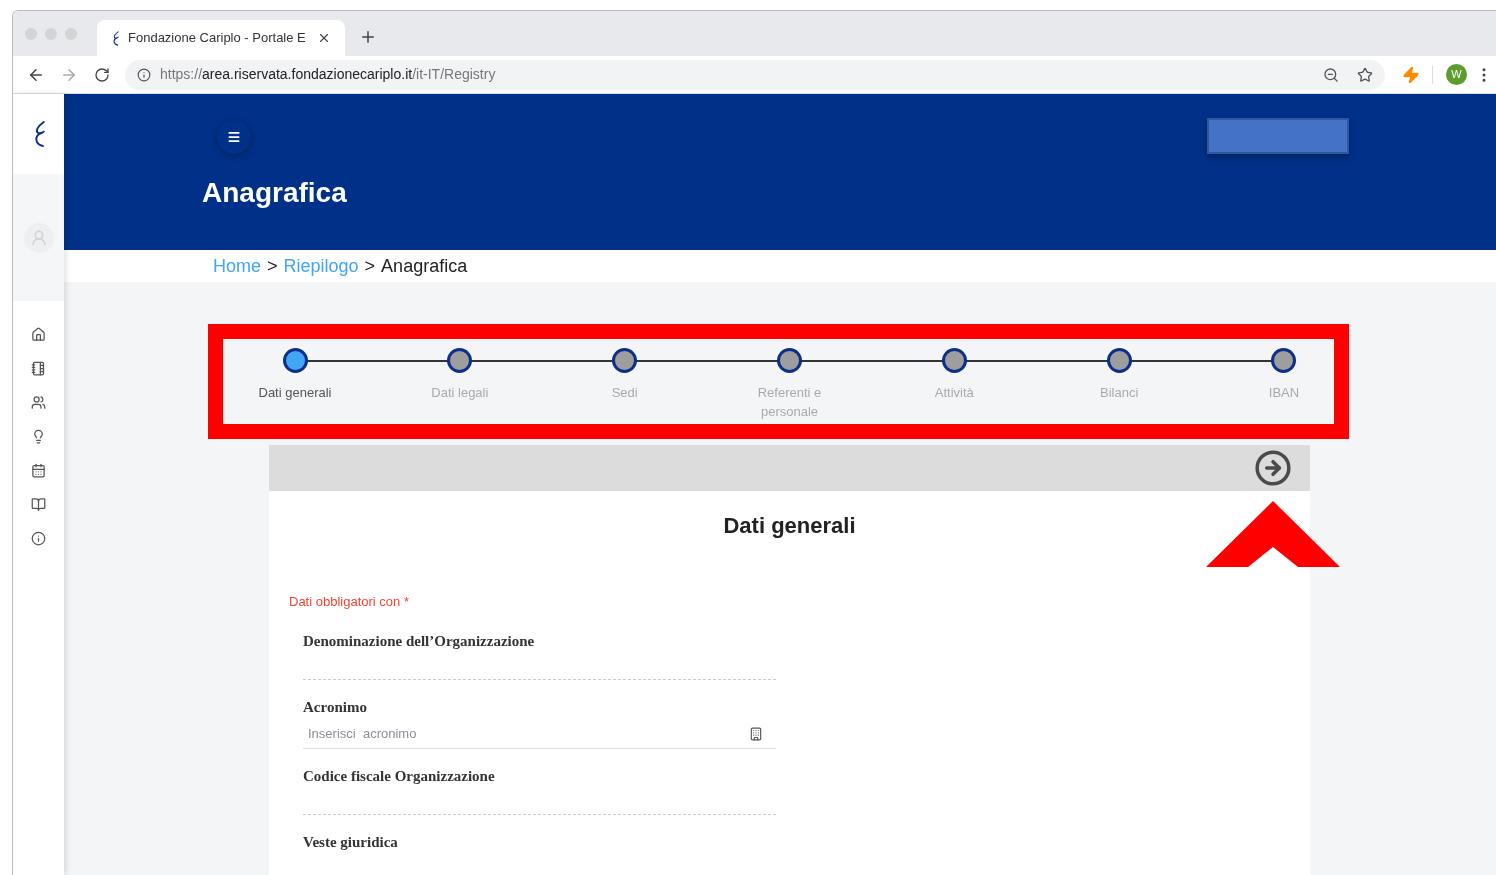  I want to click on acronym-field: Inserisci acronimo, so click(528, 734).